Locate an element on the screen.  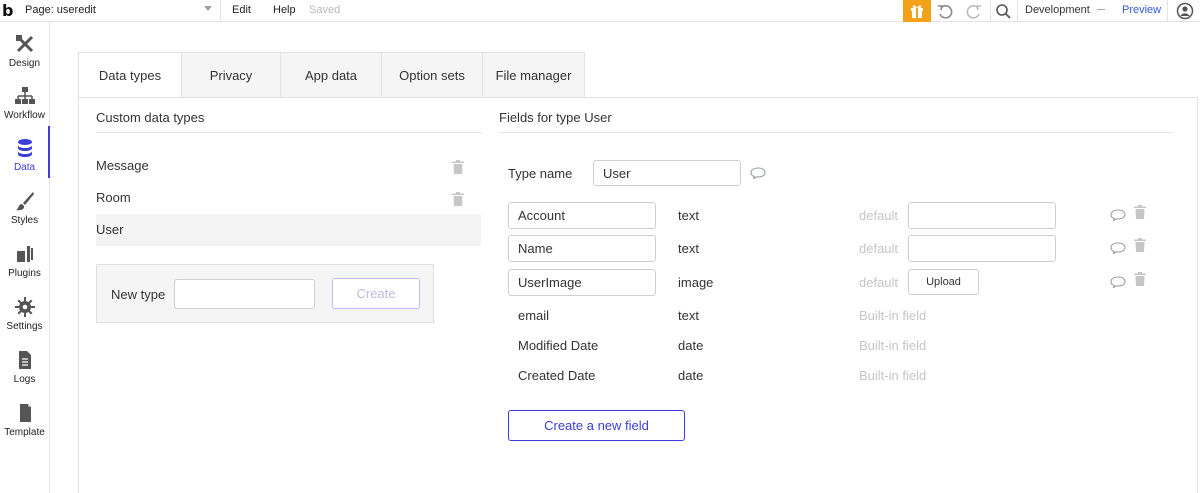
data-type-row: Room is located at coordinates (288, 198).